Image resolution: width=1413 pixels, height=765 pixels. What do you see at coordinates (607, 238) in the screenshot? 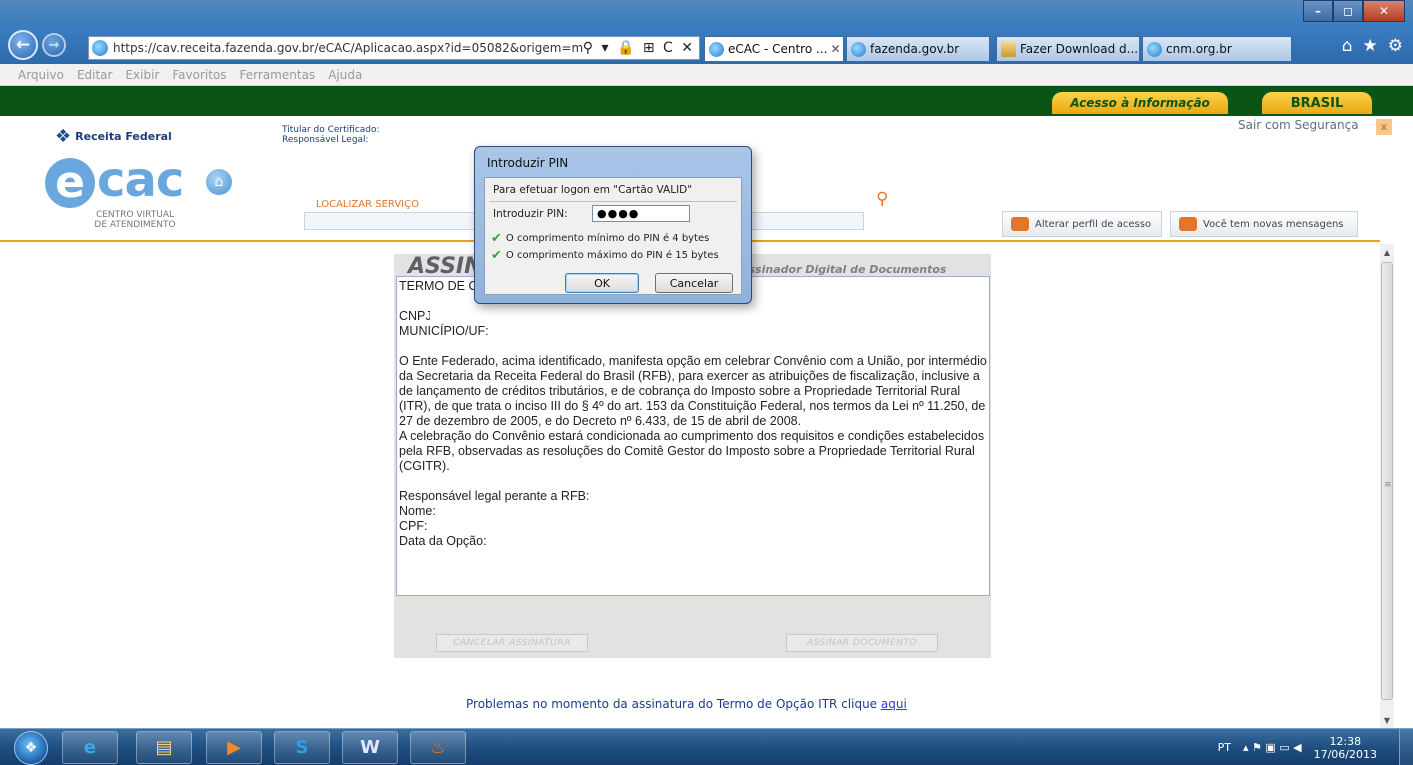
I see `pin-min-text: O comprimento mínimo do PIN é 4 bytes` at bounding box center [607, 238].